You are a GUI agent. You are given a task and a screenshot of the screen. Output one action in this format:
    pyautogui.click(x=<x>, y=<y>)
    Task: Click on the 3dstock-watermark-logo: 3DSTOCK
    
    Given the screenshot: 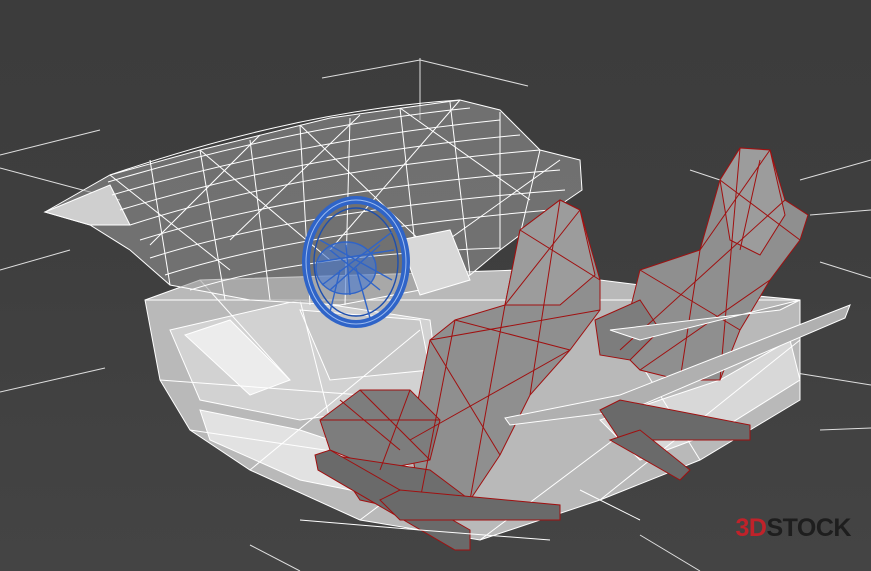 What is the action you would take?
    pyautogui.click(x=793, y=528)
    